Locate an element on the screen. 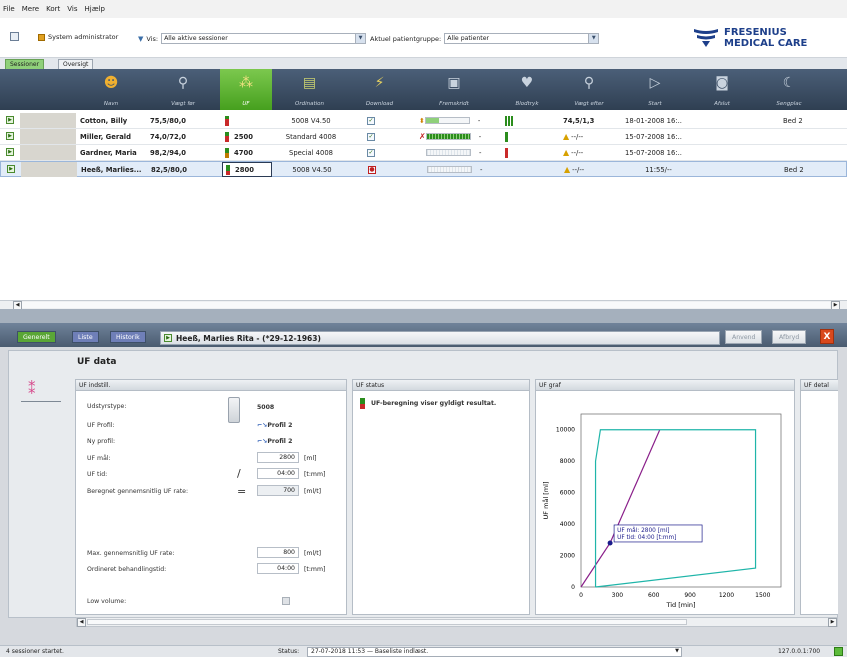 This screenshot has width=847, height=657. profile-value: ⌐↘Profil 2 is located at coordinates (274, 425).